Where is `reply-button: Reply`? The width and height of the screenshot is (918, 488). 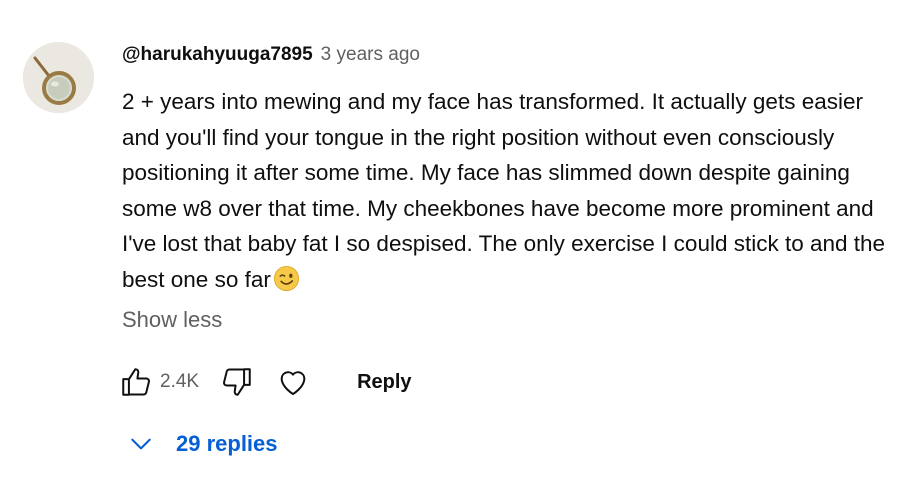
reply-button: Reply is located at coordinates (384, 382).